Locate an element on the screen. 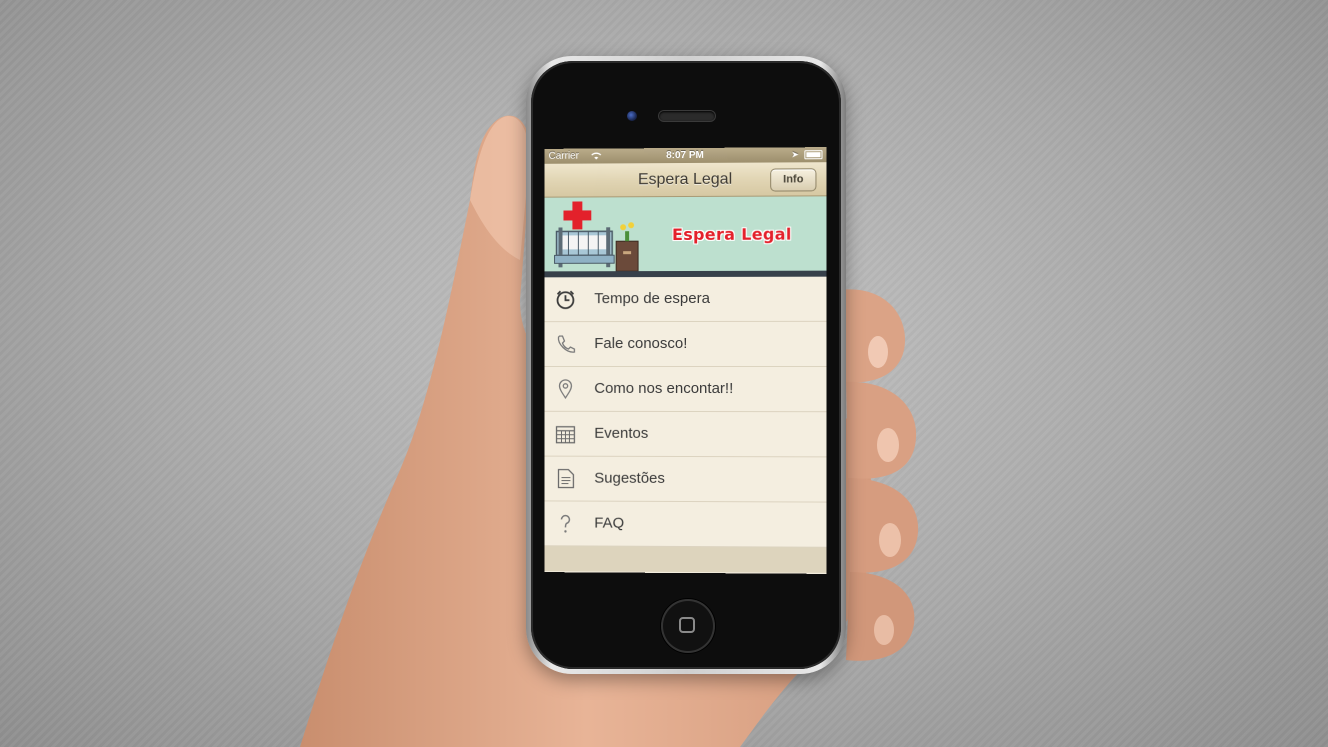  menu-label: Eventos is located at coordinates (621, 433).